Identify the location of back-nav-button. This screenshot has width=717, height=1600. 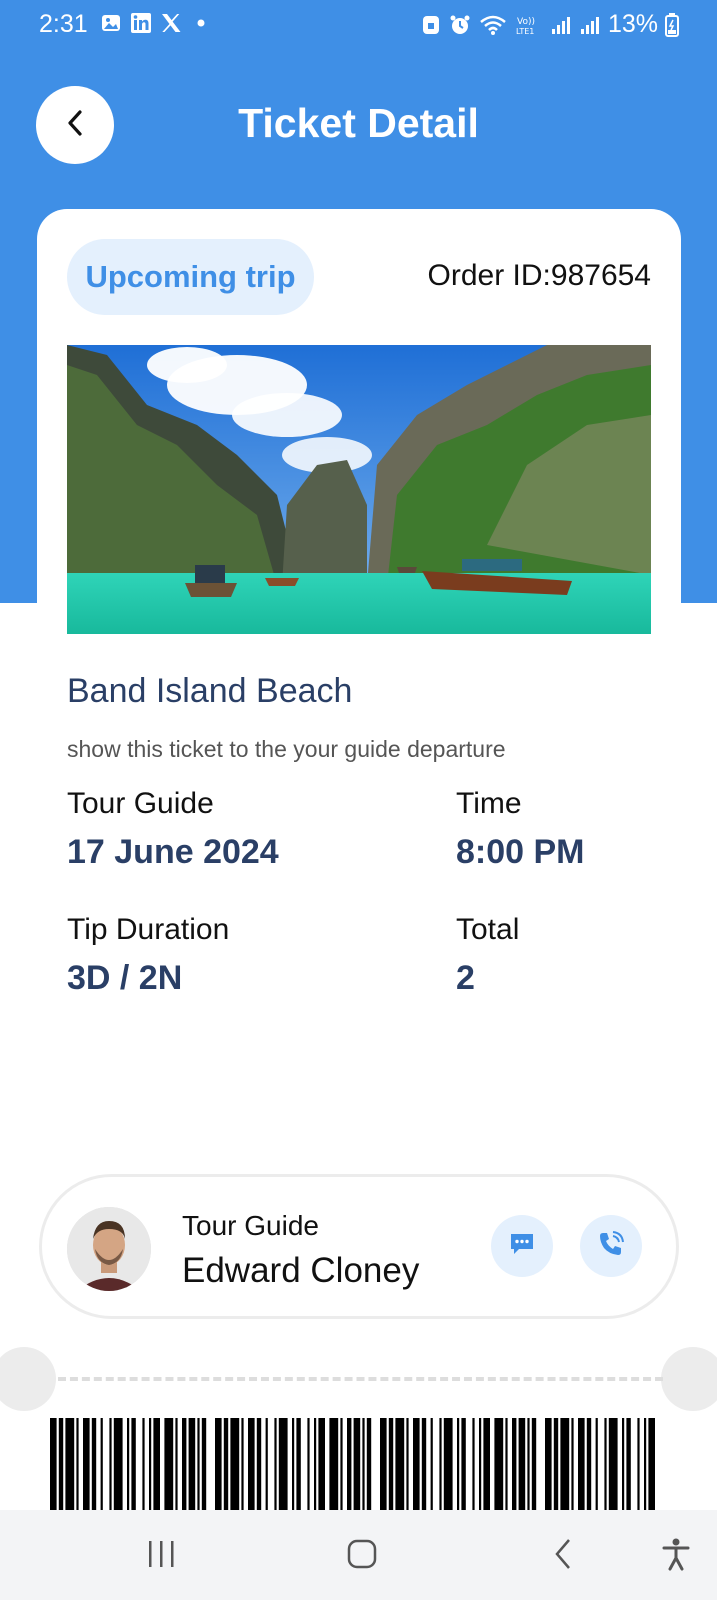
(563, 1556).